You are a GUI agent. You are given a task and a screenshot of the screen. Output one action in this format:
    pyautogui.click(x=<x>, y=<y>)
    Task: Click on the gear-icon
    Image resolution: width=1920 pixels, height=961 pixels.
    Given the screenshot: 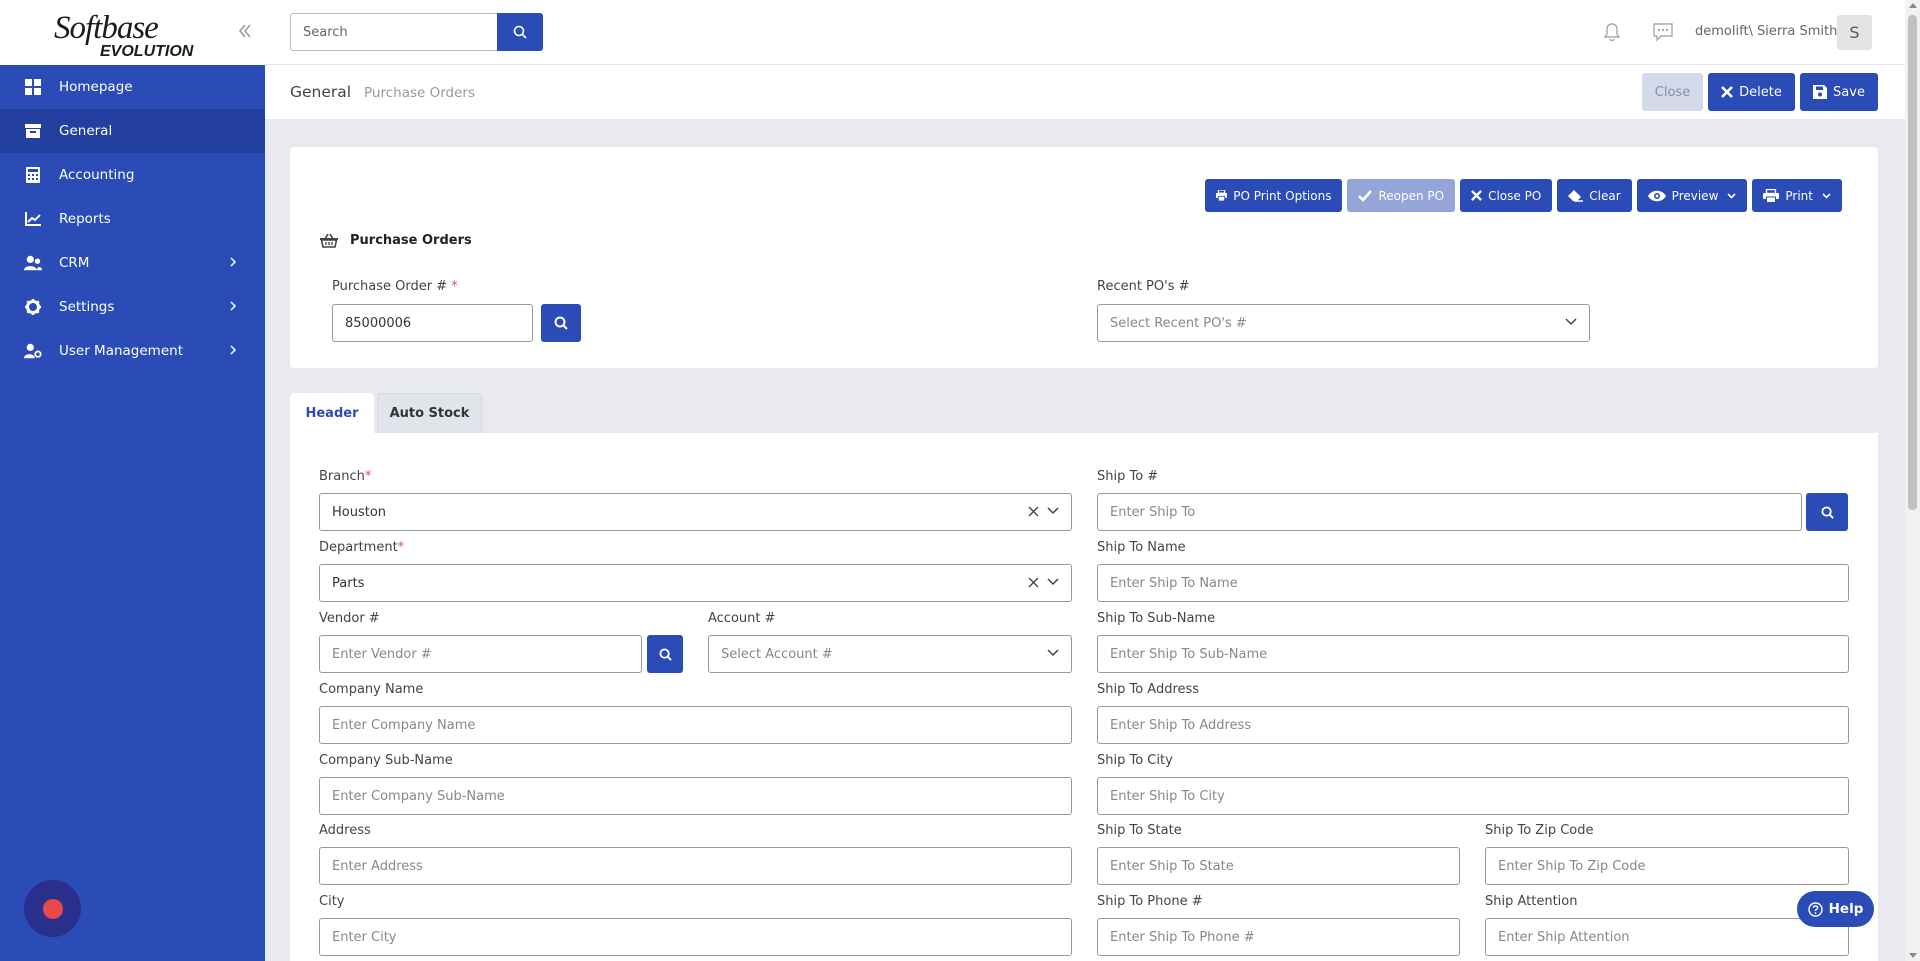 What is the action you would take?
    pyautogui.click(x=33, y=307)
    